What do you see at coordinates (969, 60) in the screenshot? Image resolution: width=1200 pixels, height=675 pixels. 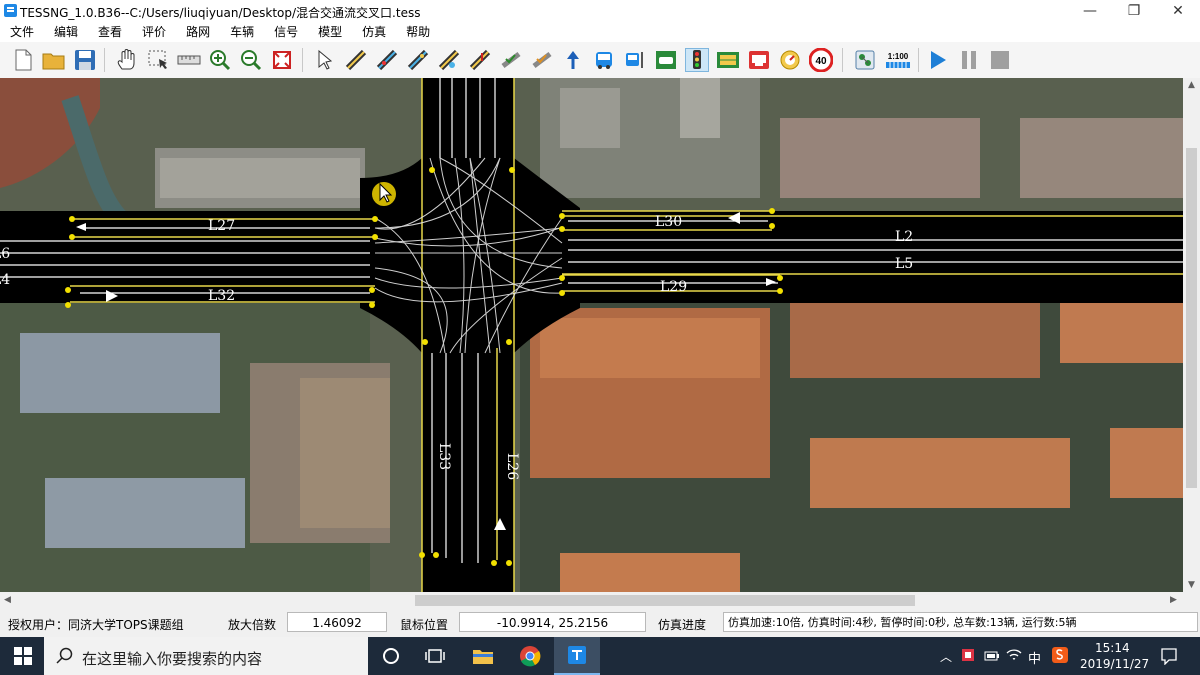 I see `pause-icon` at bounding box center [969, 60].